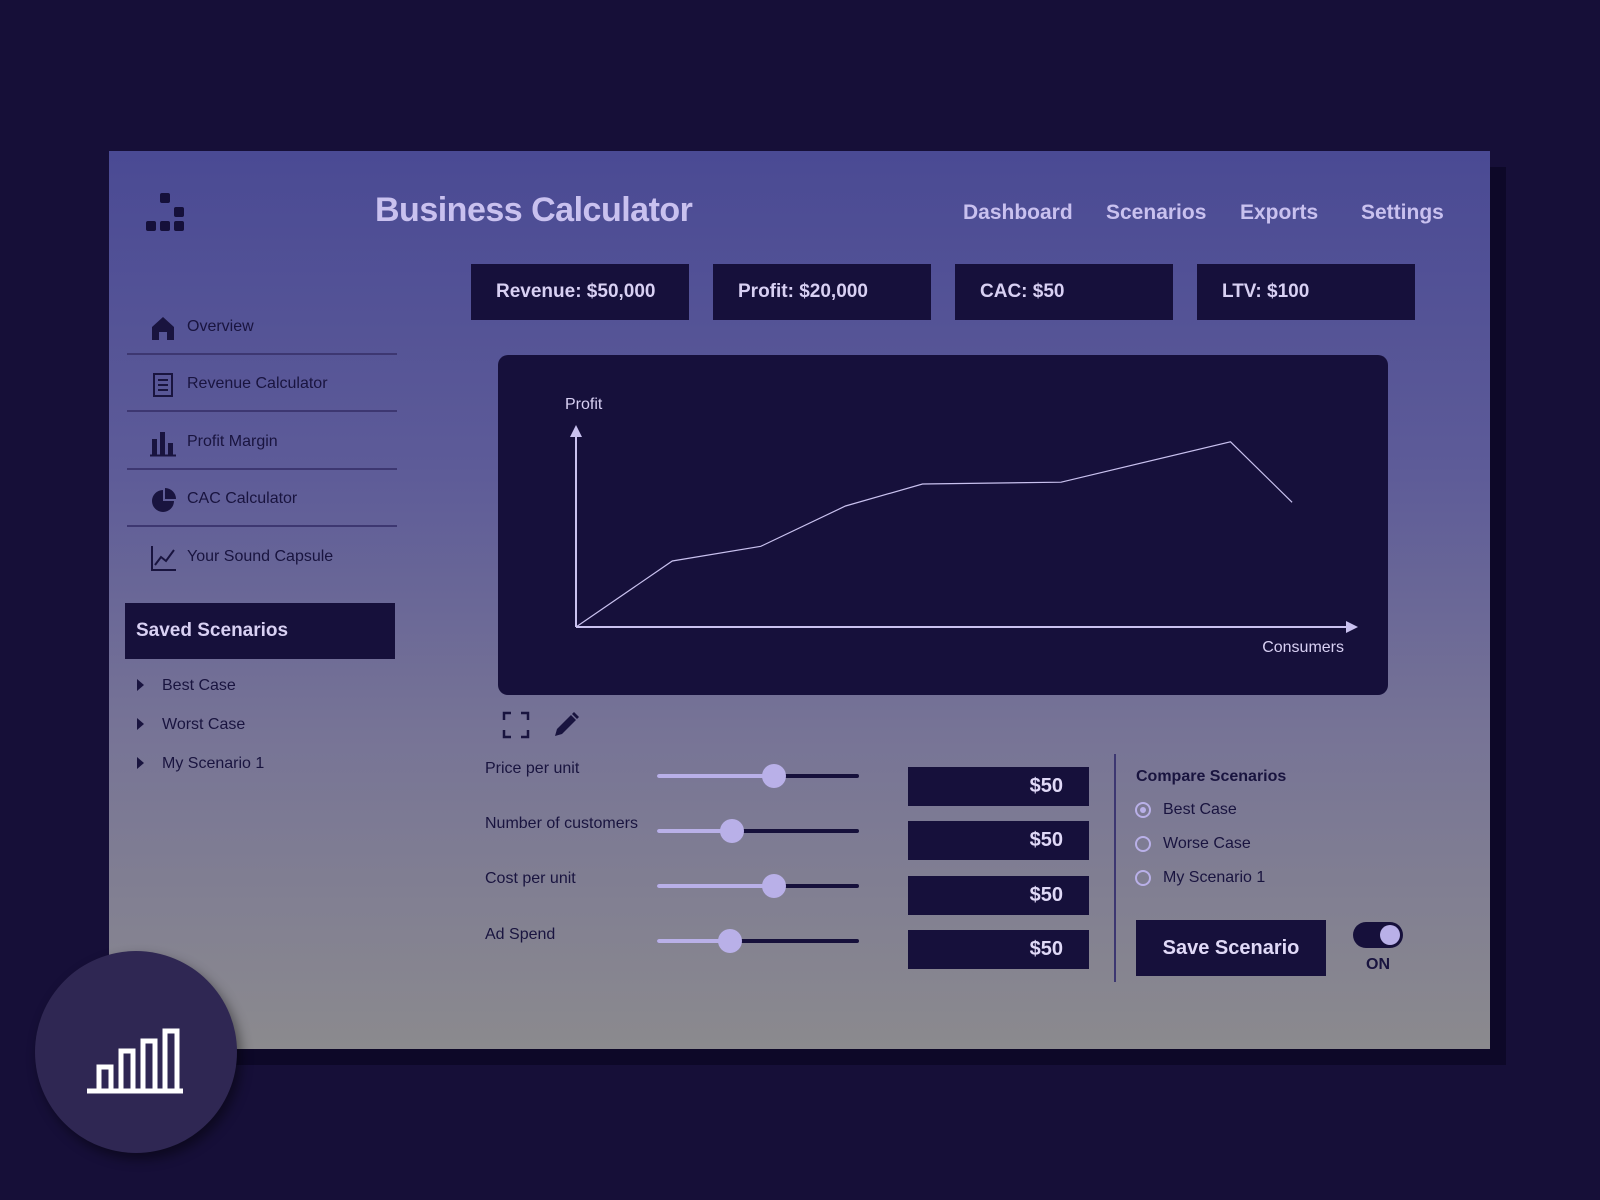  Describe the element at coordinates (1214, 877) in the screenshot. I see `radio-label: My Scenario 1` at that location.